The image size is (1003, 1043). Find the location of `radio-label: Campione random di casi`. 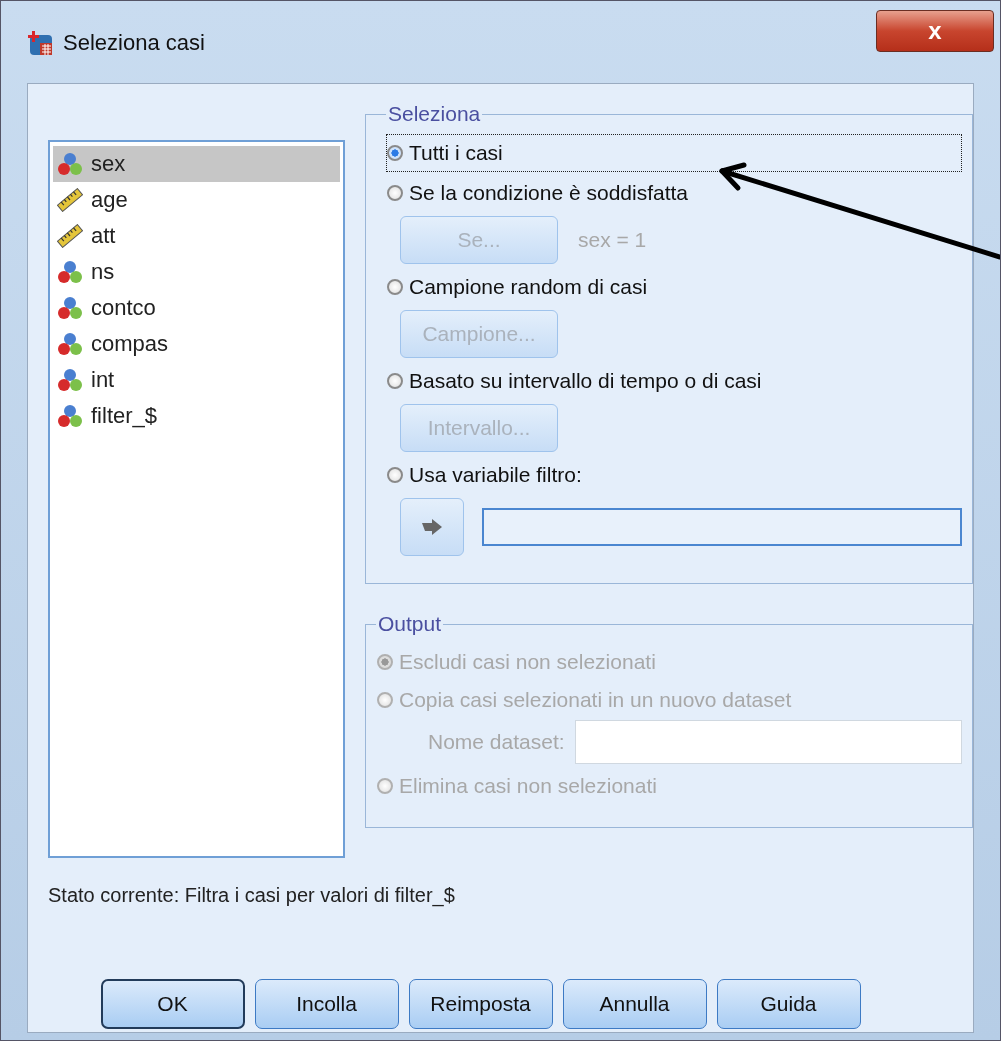

radio-label: Campione random di casi is located at coordinates (528, 287).